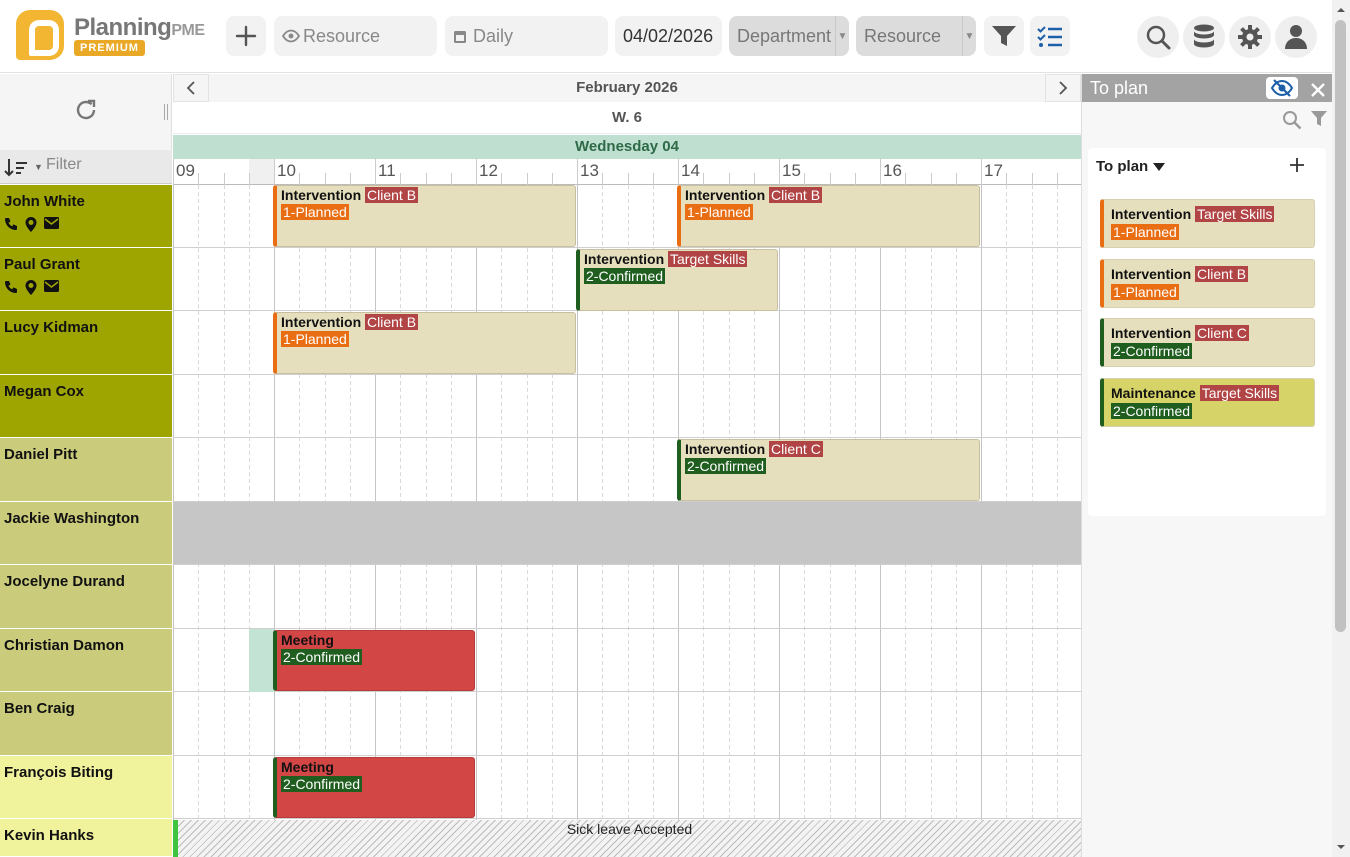  I want to click on logo-text-suffix: PME, so click(188, 30).